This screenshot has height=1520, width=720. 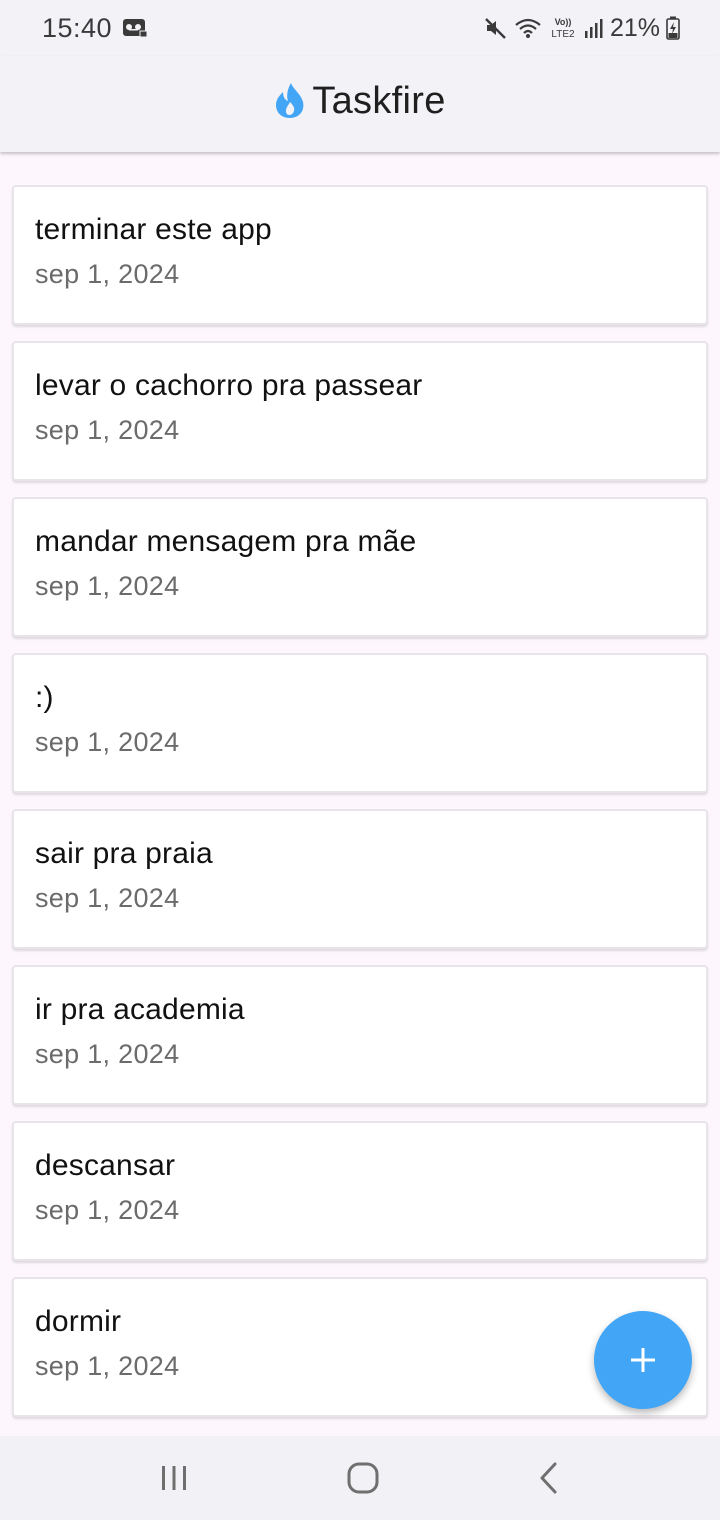 What do you see at coordinates (360, 879) in the screenshot?
I see `task-card: sair pra praia sep 1, 2024` at bounding box center [360, 879].